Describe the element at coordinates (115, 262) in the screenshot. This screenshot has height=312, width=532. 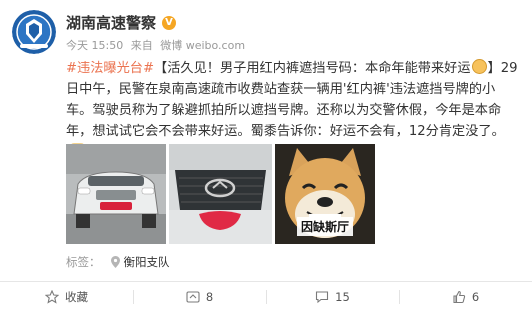
I see `location-pin-icon` at that location.